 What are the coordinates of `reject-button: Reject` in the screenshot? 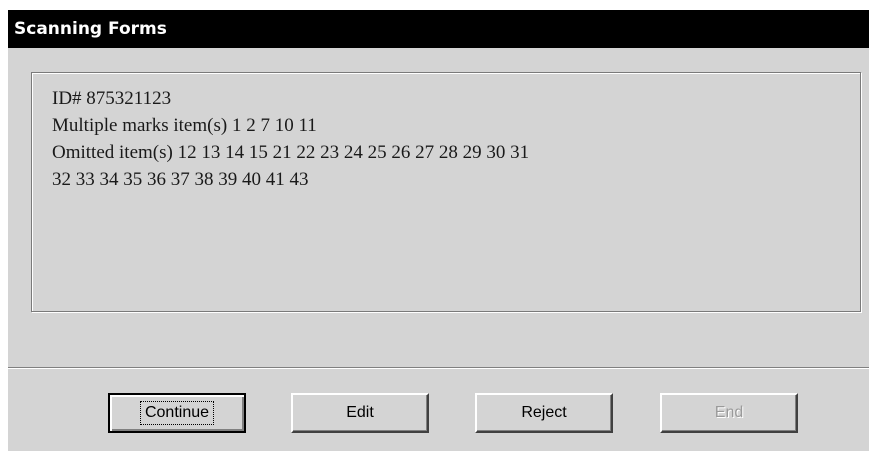 It's located at (544, 413).